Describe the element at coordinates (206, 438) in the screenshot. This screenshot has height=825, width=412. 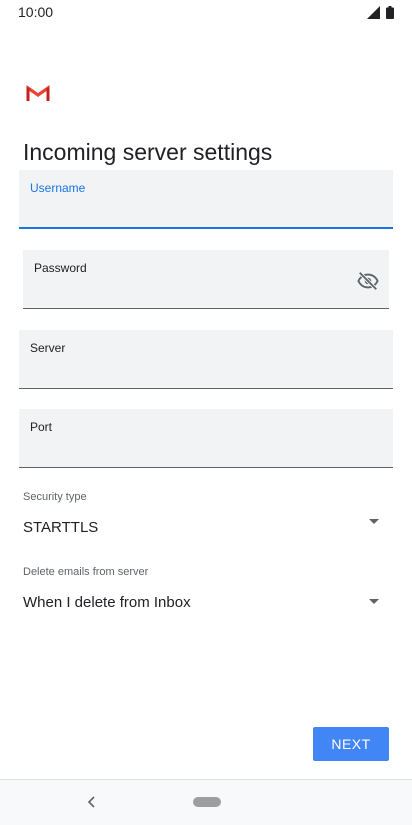
I see `port-field: Port` at that location.